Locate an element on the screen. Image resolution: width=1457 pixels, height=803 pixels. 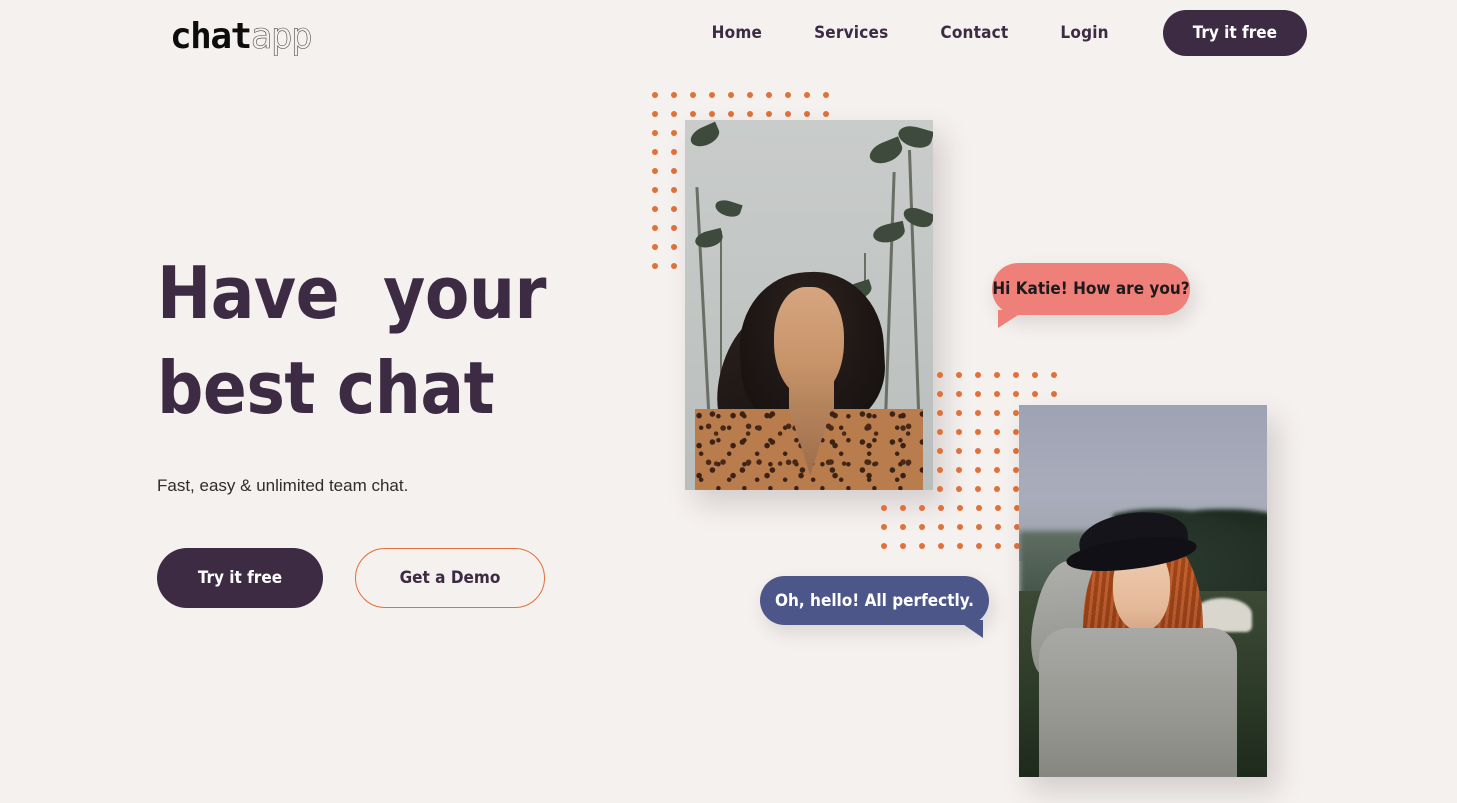
nav-item-home: Home is located at coordinates (737, 33).